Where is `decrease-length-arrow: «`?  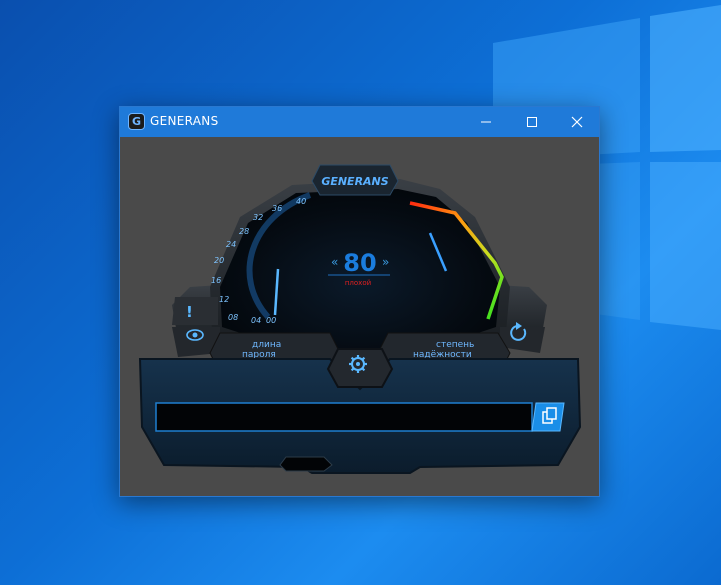 decrease-length-arrow: « is located at coordinates (334, 262).